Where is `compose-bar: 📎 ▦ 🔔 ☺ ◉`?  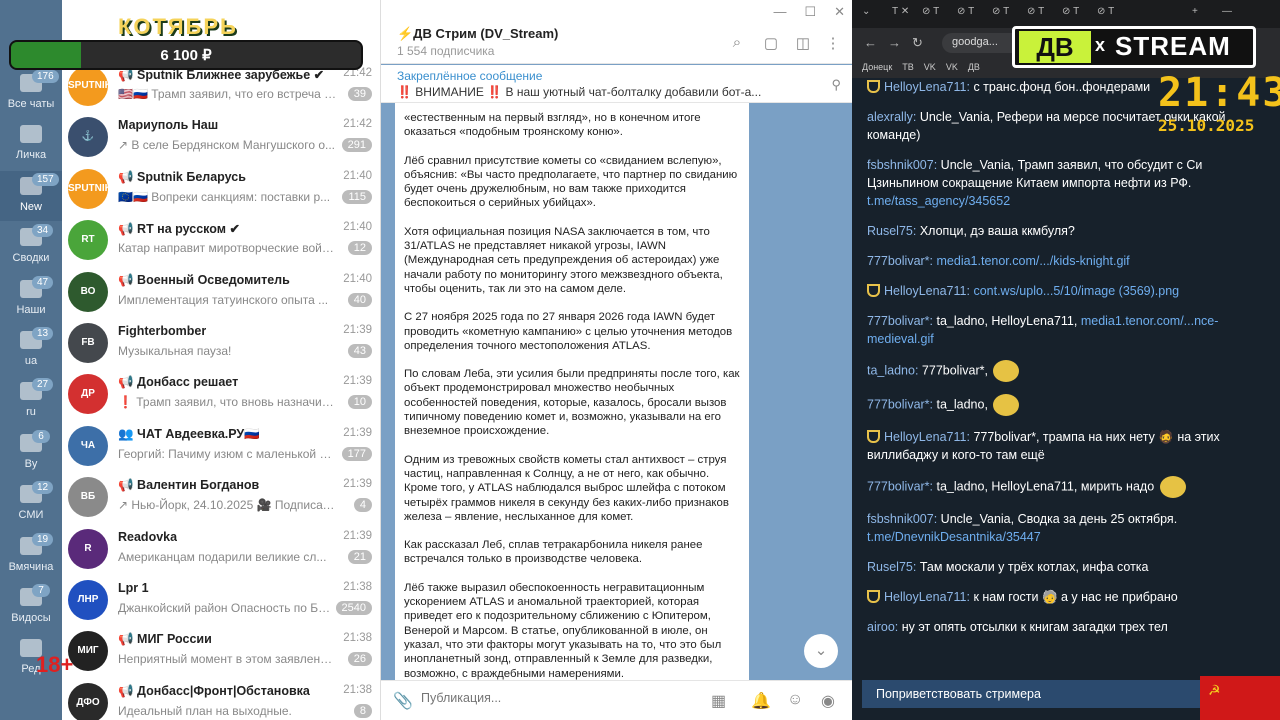
compose-bar: 📎 ▦ 🔔 ☺ ◉ is located at coordinates (617, 700).